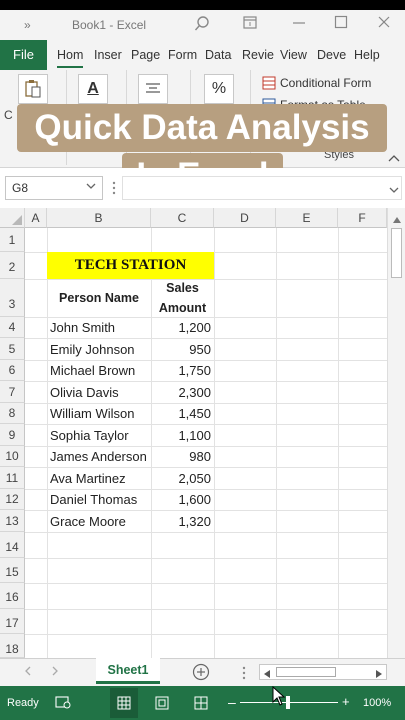  I want to click on column-header-f: F, so click(362, 218).